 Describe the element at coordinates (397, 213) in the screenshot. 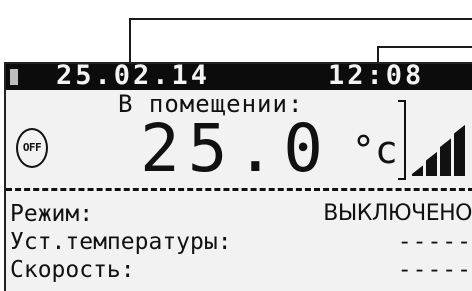

I see `mode-value: ВЫКЛЮЧЕНО` at that location.